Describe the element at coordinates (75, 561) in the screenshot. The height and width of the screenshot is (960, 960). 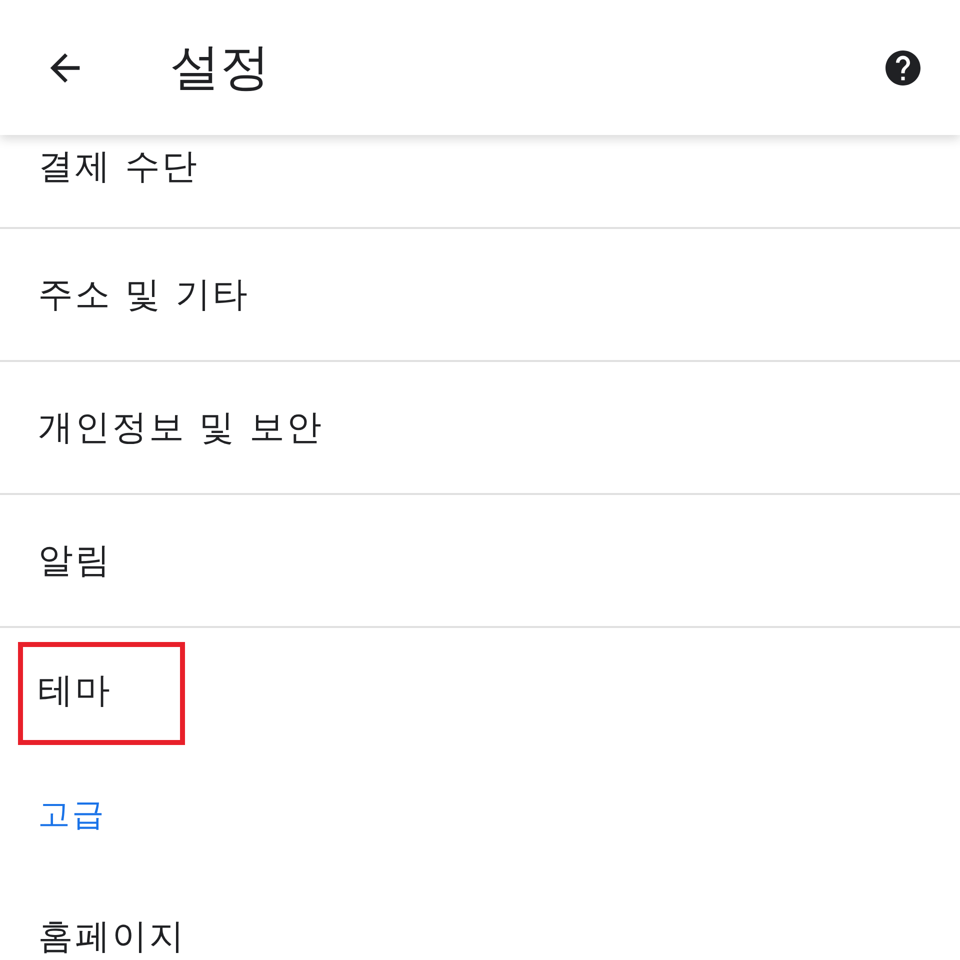
I see `item-label: 알림` at that location.